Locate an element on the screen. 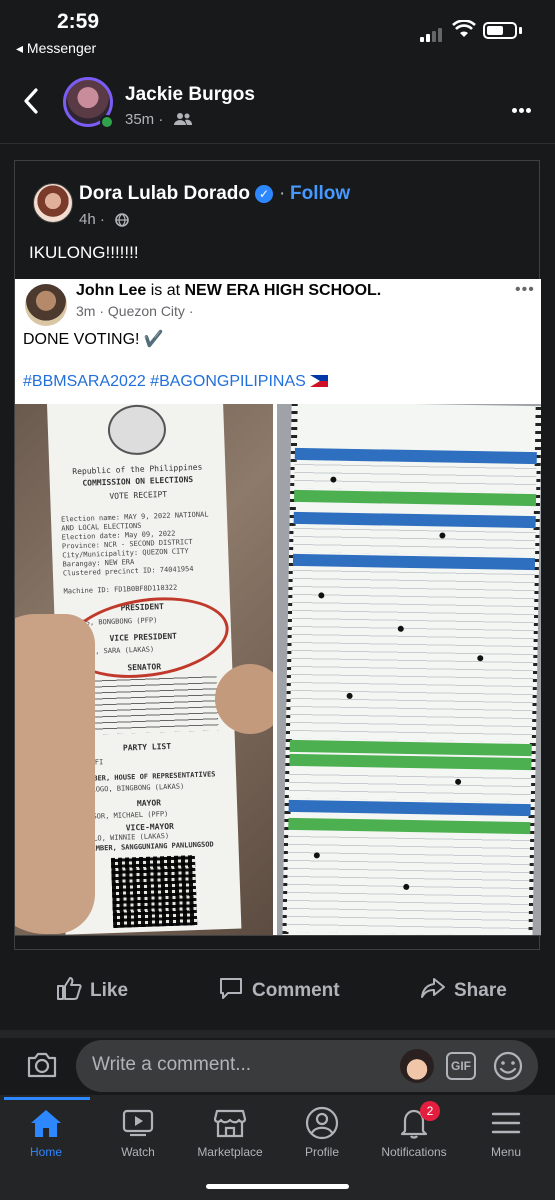 The image size is (555, 1200). comment-input: Write a comment... GIF is located at coordinates (307, 1066).